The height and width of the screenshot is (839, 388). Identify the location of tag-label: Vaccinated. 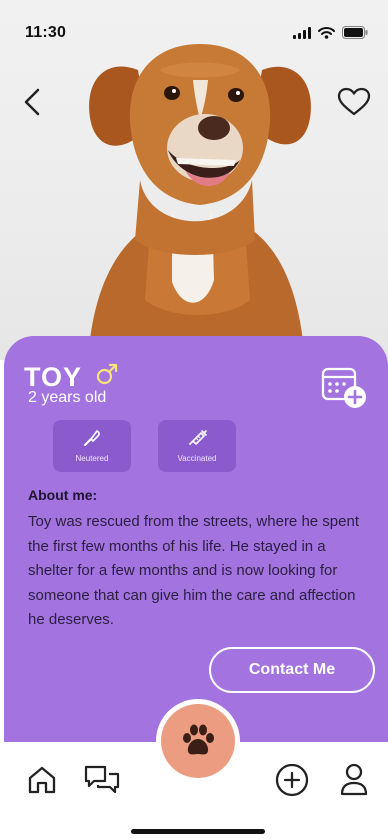
(197, 458).